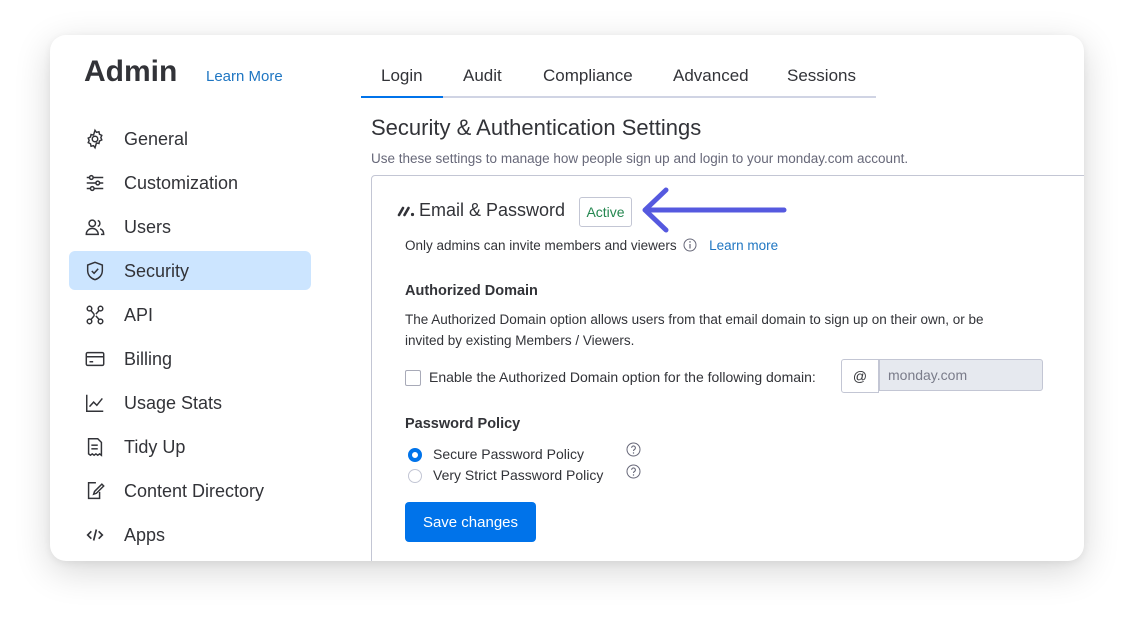 The width and height of the screenshot is (1134, 626). Describe the element at coordinates (588, 76) in the screenshot. I see `tab-compliance: Compliance` at that location.